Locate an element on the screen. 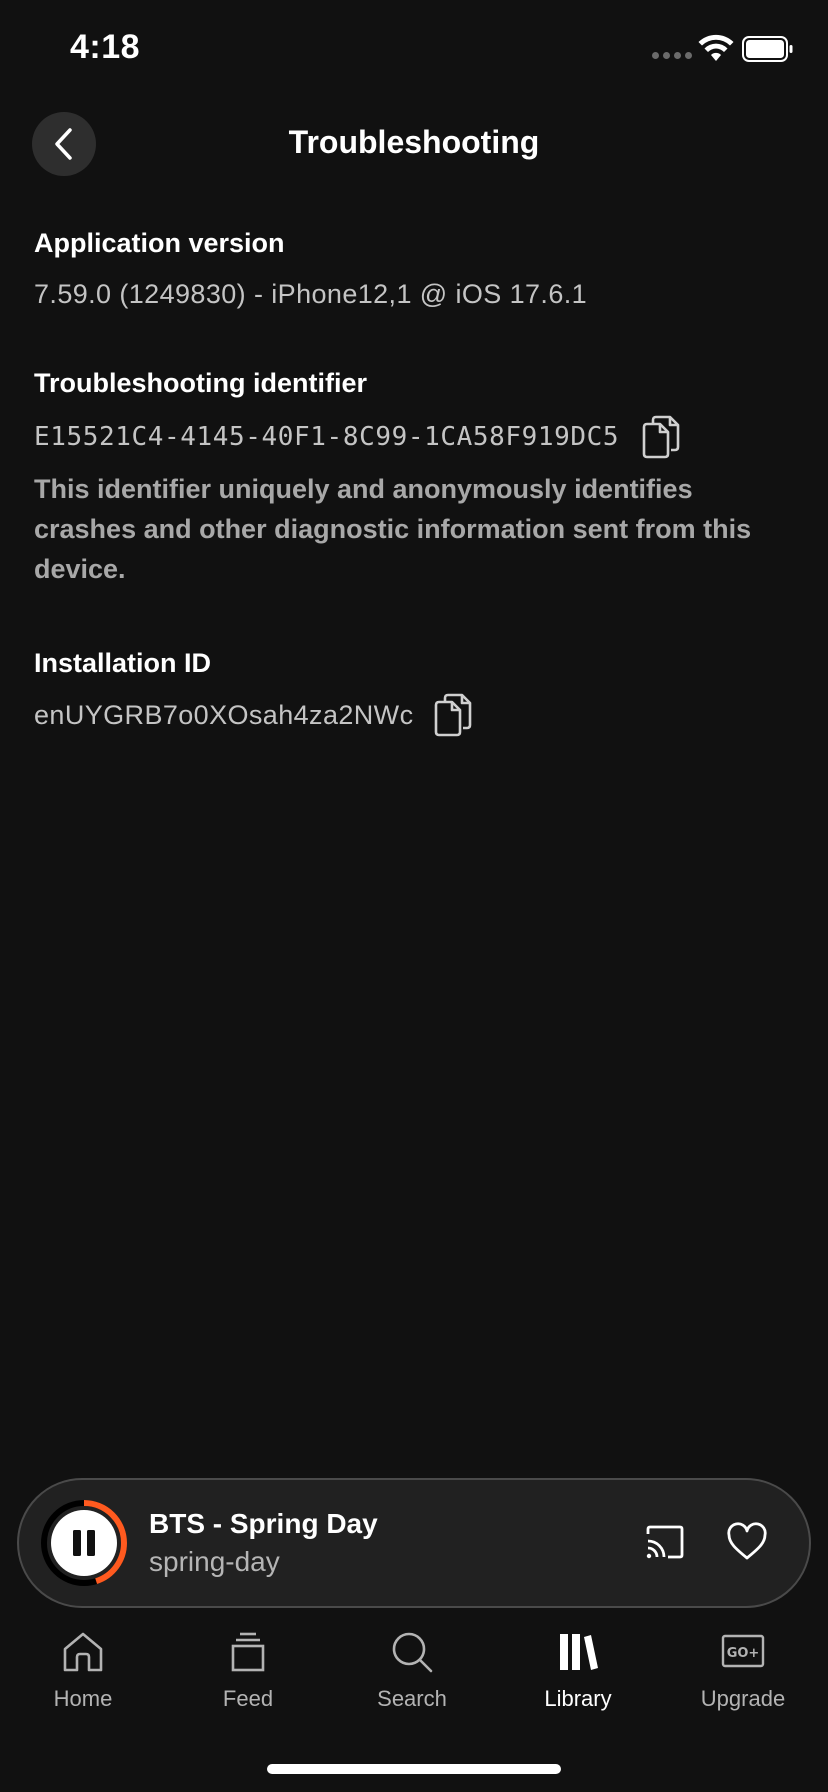 This screenshot has width=828, height=1792. installation-id-value: enUYGRB7o0XOsah4za2NWc is located at coordinates (224, 714).